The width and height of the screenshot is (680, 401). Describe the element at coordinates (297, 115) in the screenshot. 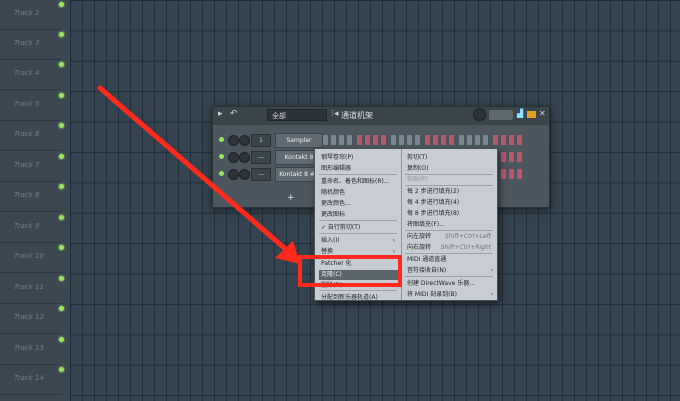

I see `filter-select: 全部` at that location.